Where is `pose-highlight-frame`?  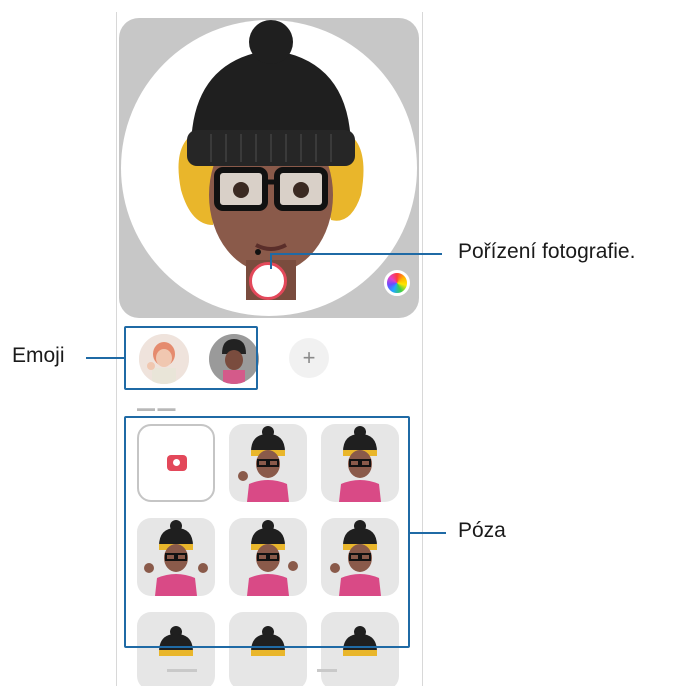 pose-highlight-frame is located at coordinates (267, 532).